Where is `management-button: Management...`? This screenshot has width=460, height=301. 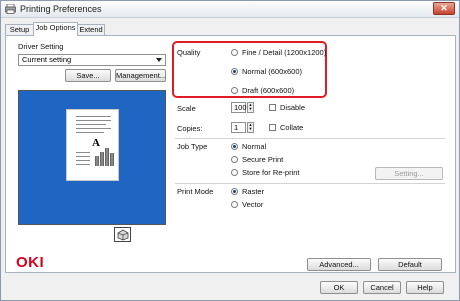
management-button: Management... is located at coordinates (140, 75).